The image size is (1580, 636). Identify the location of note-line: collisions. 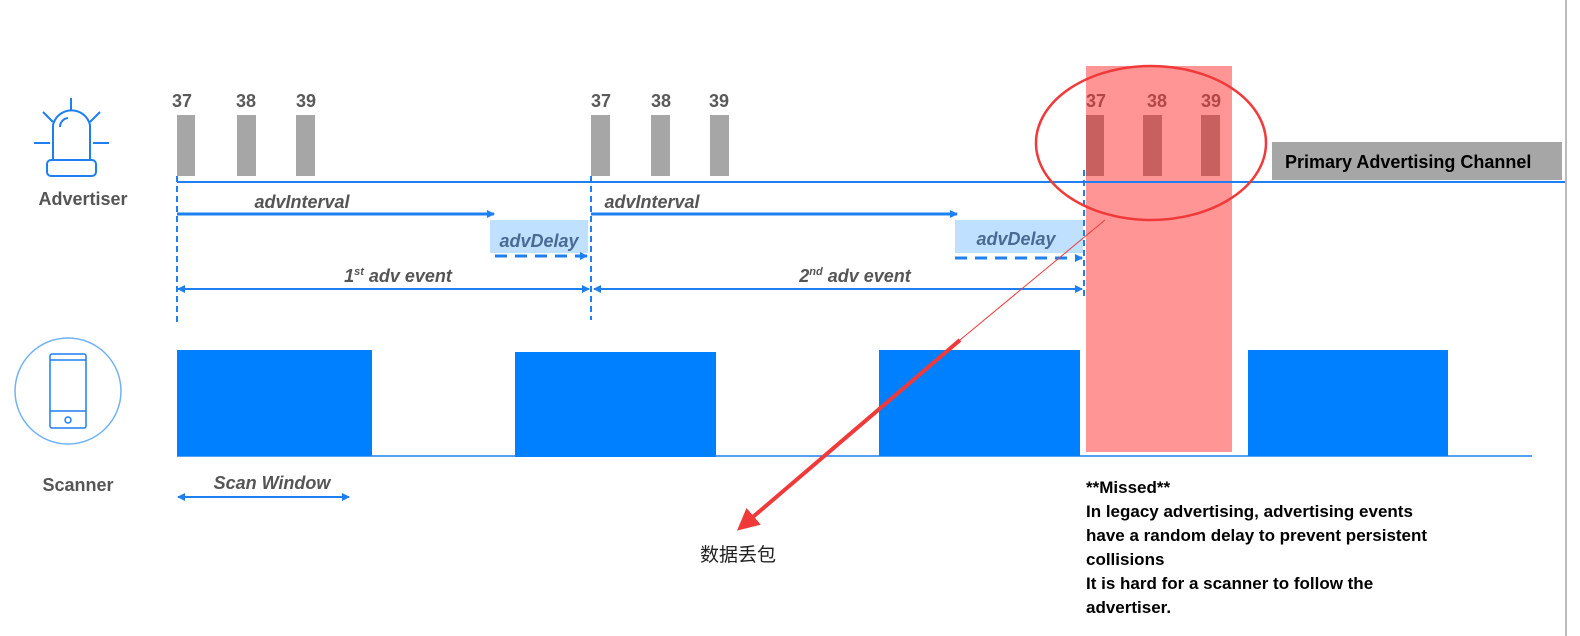
(1125, 559).